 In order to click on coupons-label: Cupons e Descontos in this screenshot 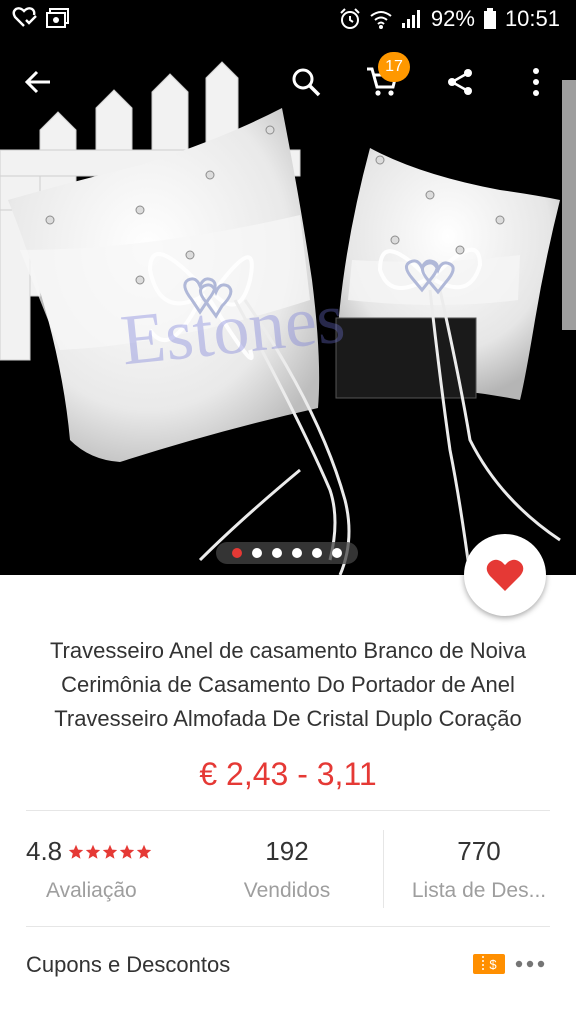, I will do `click(128, 964)`.